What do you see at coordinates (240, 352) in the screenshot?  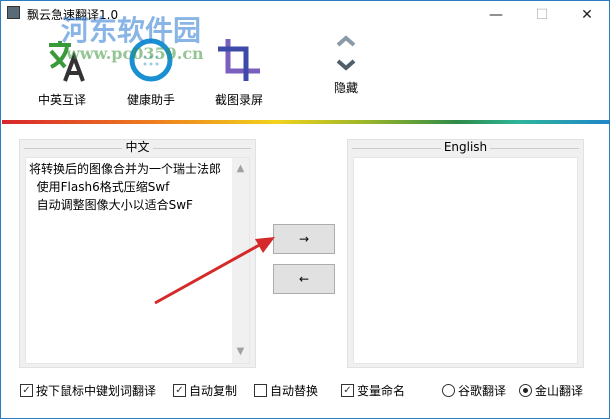 I see `scroll-down-icon: ▼` at bounding box center [240, 352].